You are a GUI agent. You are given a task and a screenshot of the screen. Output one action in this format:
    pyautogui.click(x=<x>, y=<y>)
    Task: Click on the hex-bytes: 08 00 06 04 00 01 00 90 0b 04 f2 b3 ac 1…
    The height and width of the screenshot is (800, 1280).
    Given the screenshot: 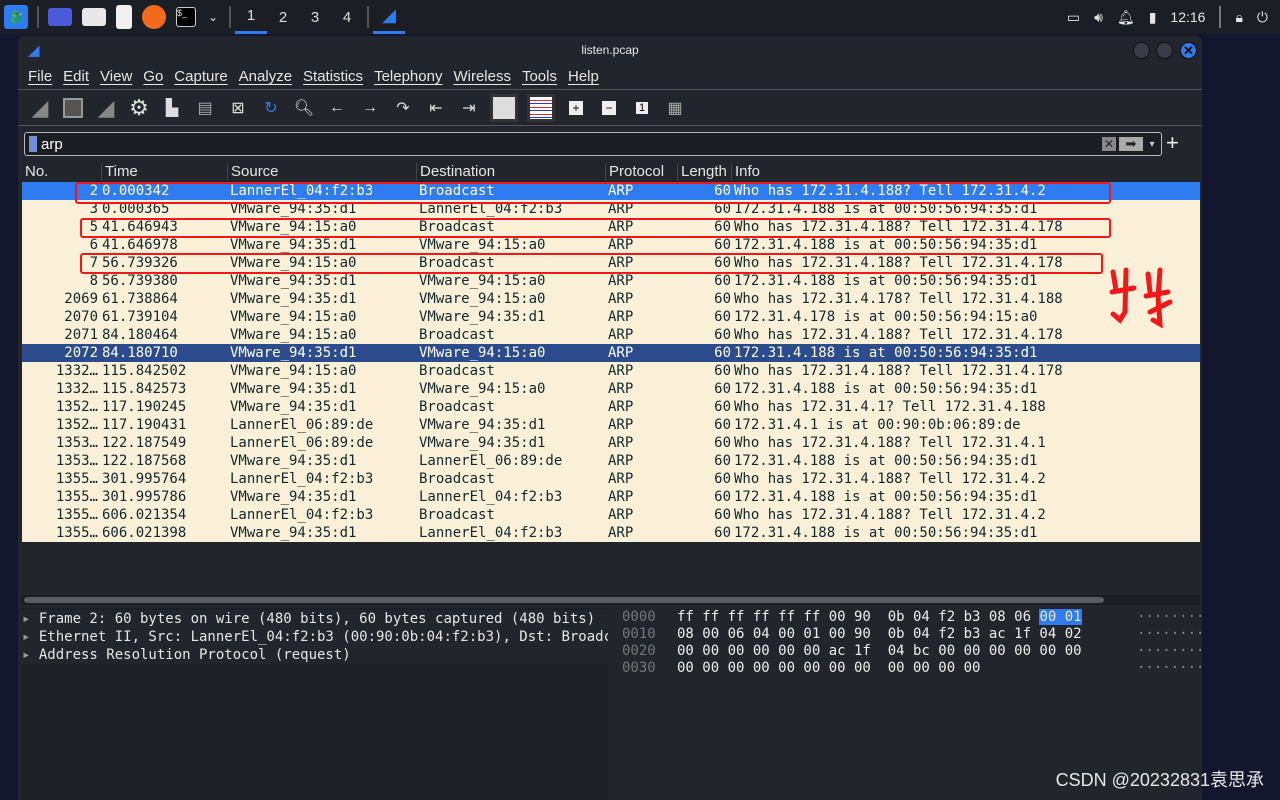 What is the action you would take?
    pyautogui.click(x=879, y=634)
    